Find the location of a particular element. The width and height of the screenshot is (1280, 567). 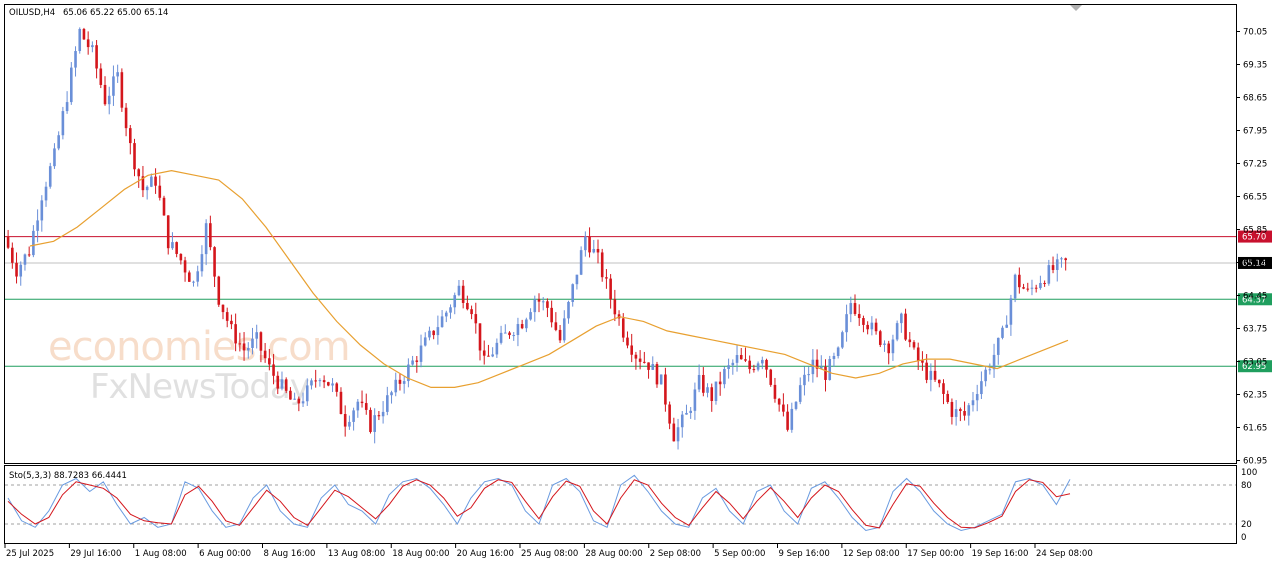

price-tick-label: 70.05 is located at coordinates (1255, 33).